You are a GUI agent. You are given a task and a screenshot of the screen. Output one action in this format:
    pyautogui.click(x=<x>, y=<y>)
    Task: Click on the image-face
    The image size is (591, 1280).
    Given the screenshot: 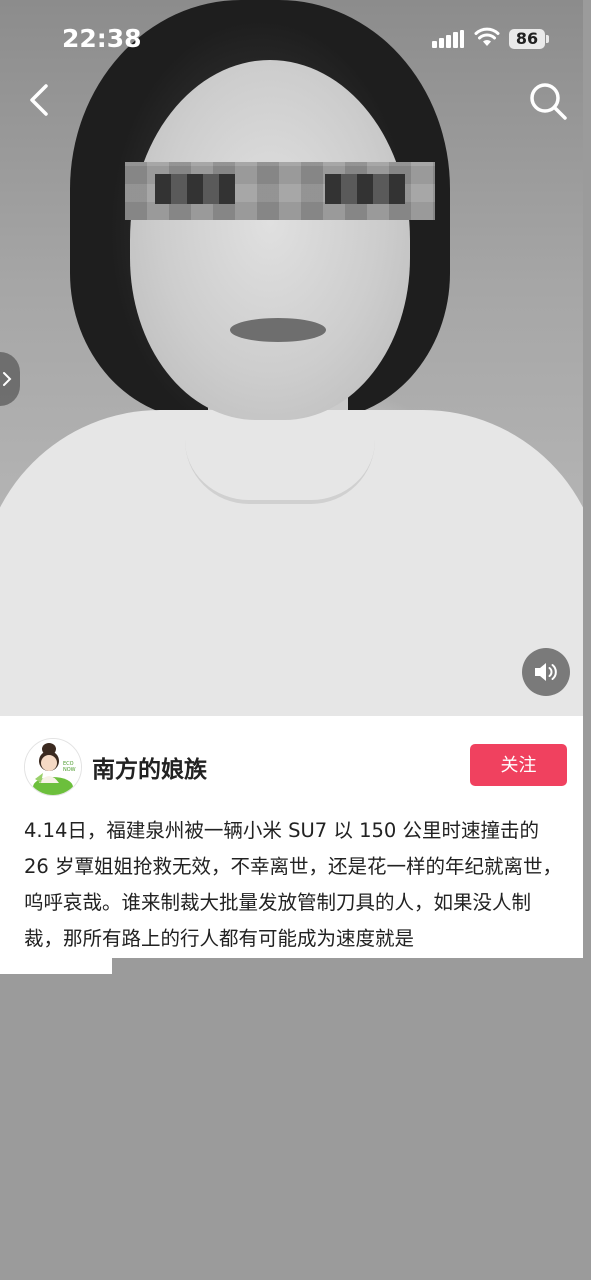 What is the action you would take?
    pyautogui.click(x=270, y=240)
    